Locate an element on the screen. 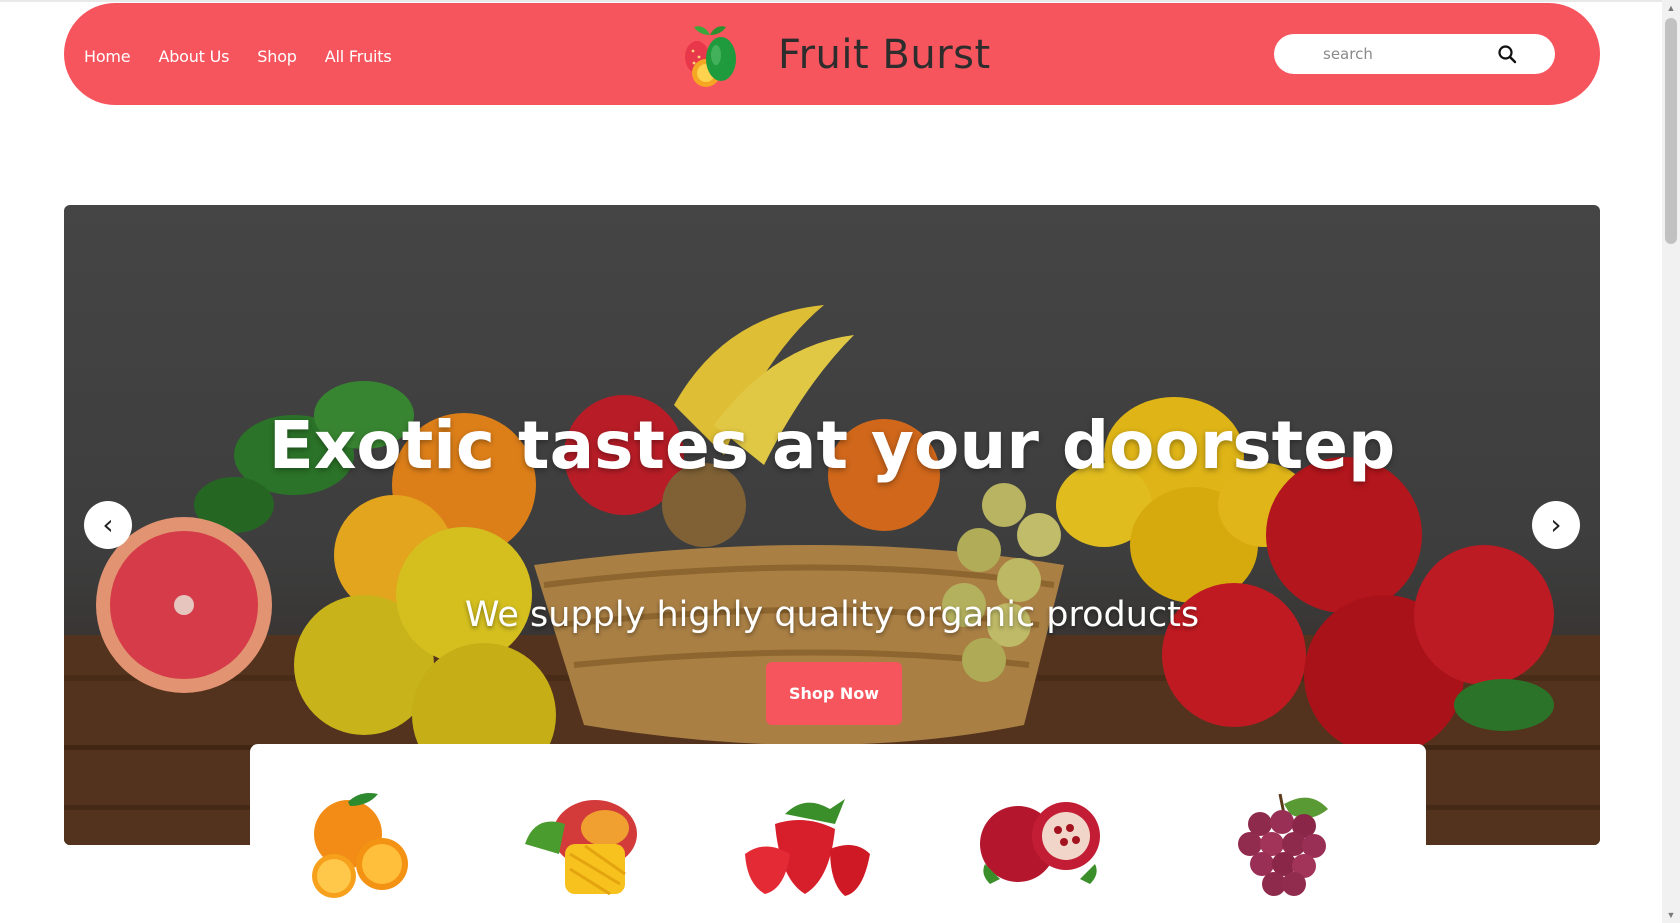  nav-all-fruits-link: All Fruits is located at coordinates (358, 56).